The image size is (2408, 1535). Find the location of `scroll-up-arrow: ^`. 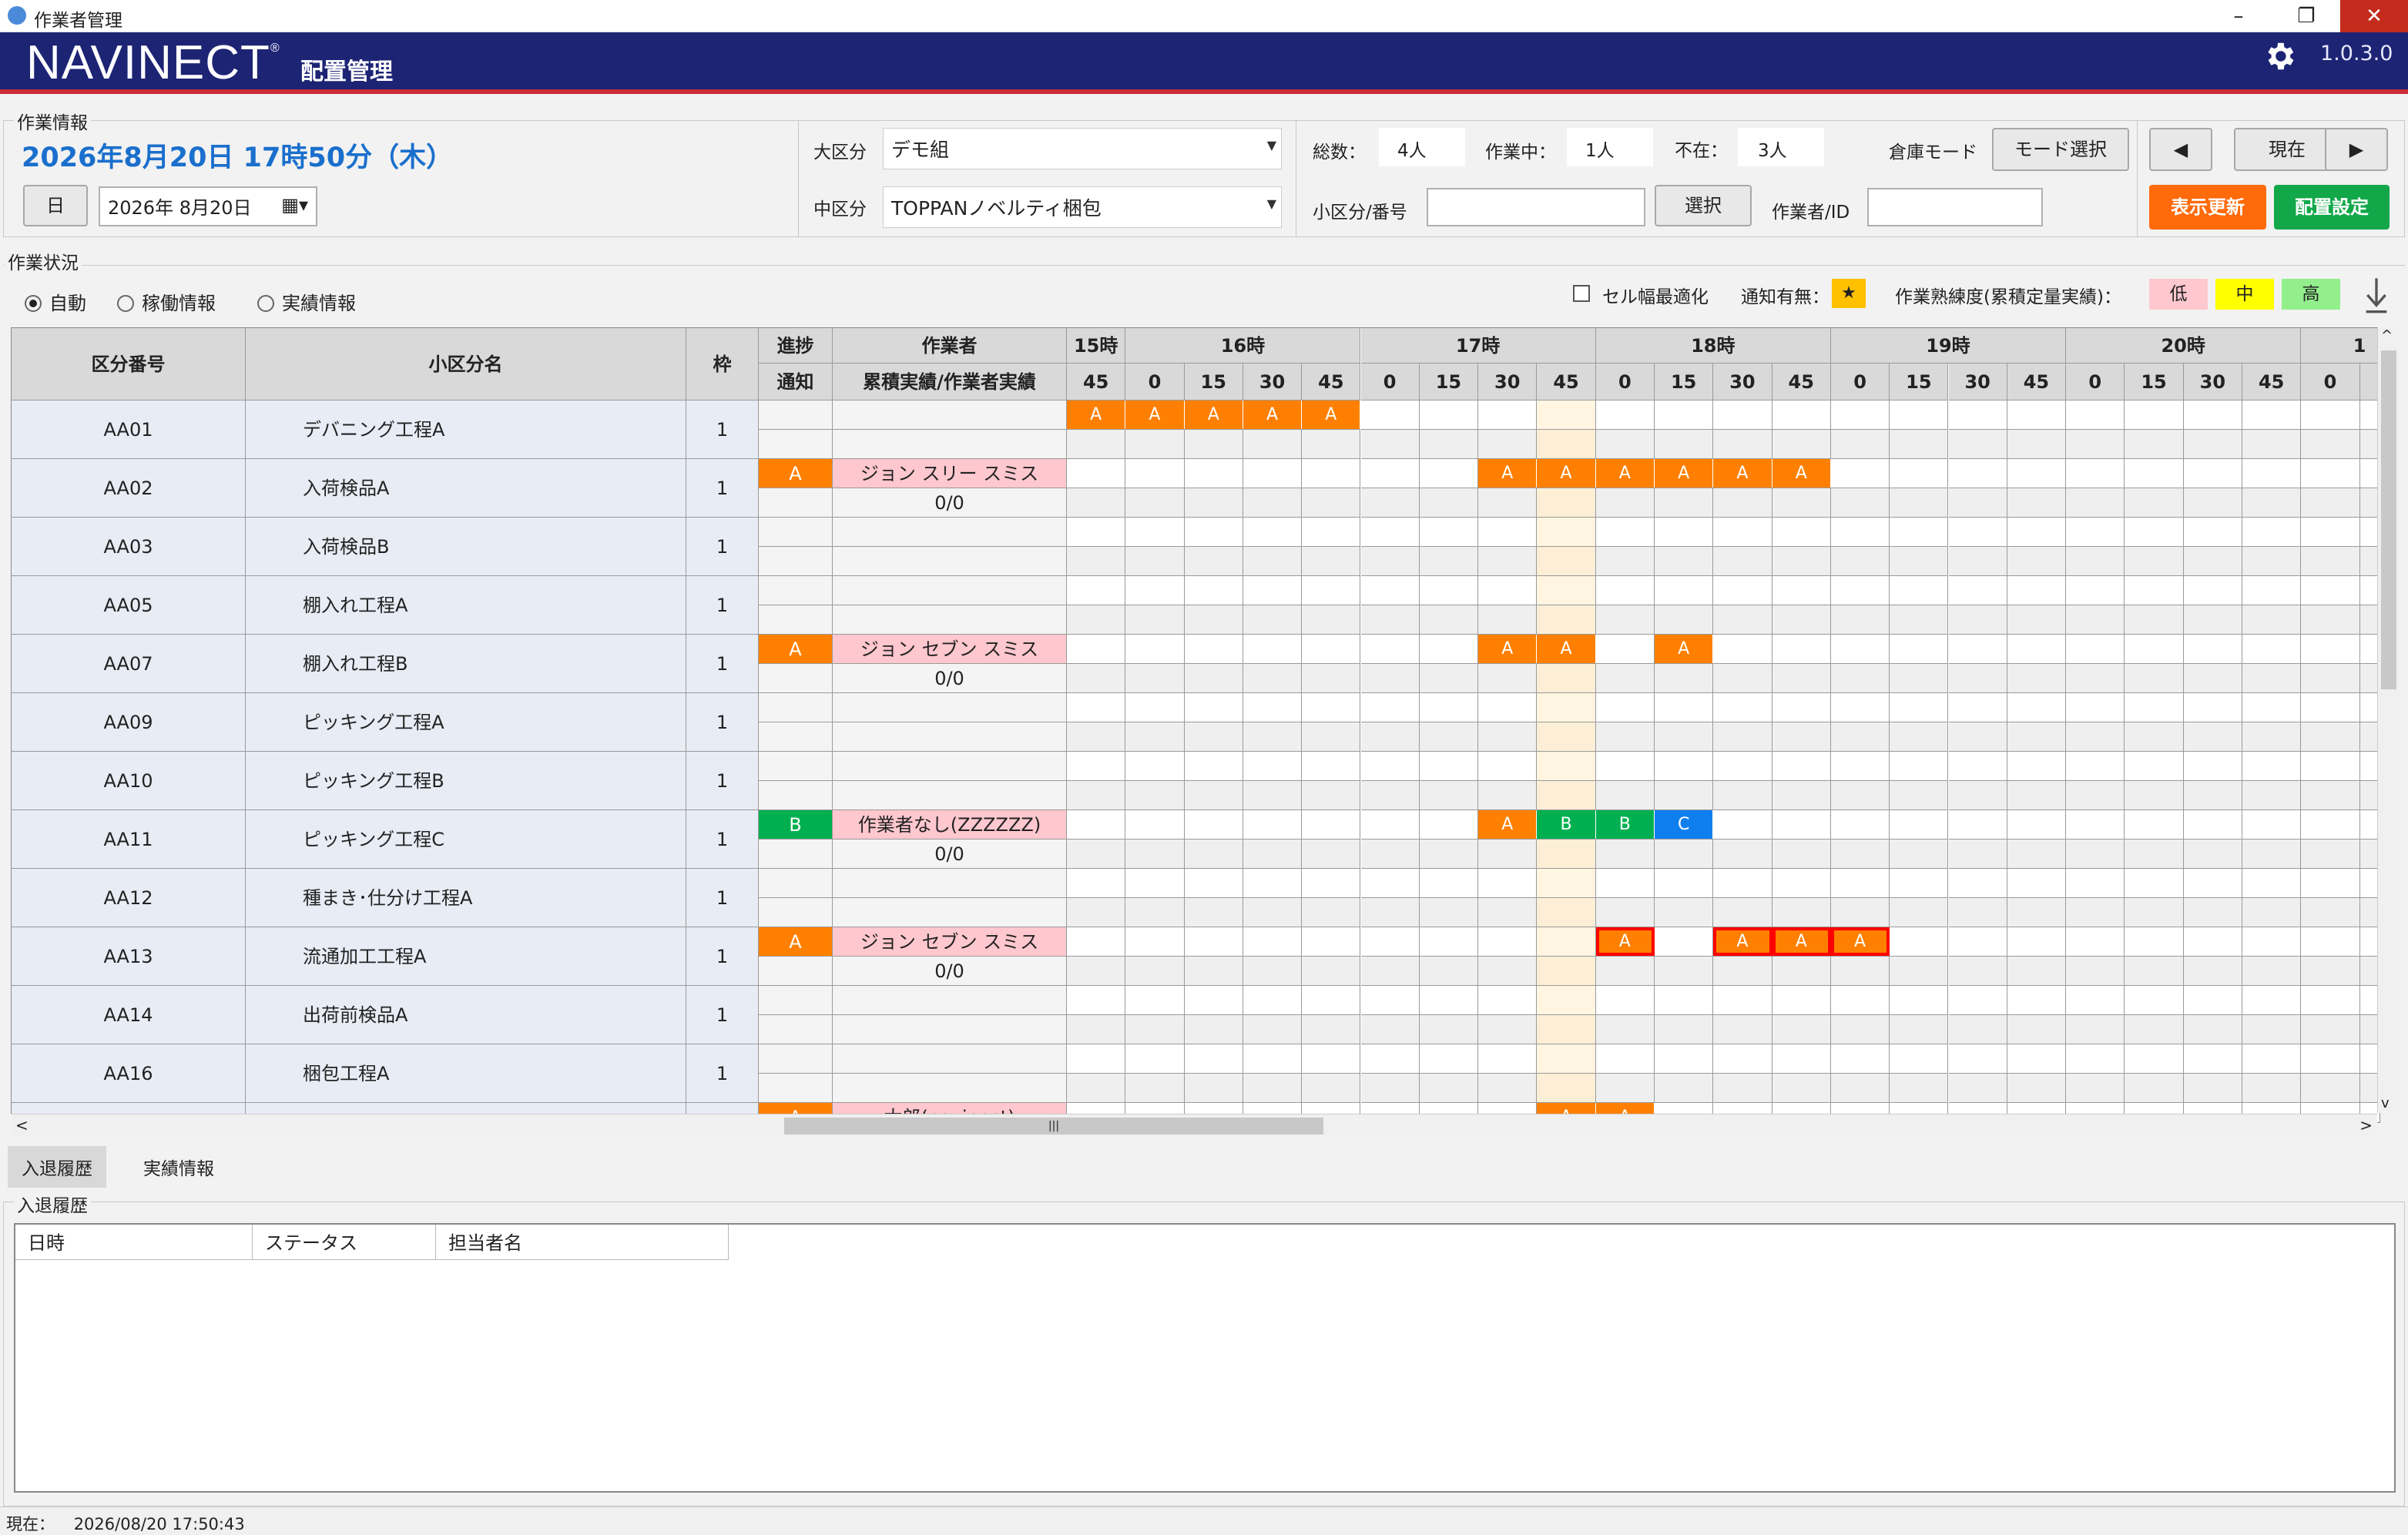

scroll-up-arrow: ^ is located at coordinates (2387, 335).